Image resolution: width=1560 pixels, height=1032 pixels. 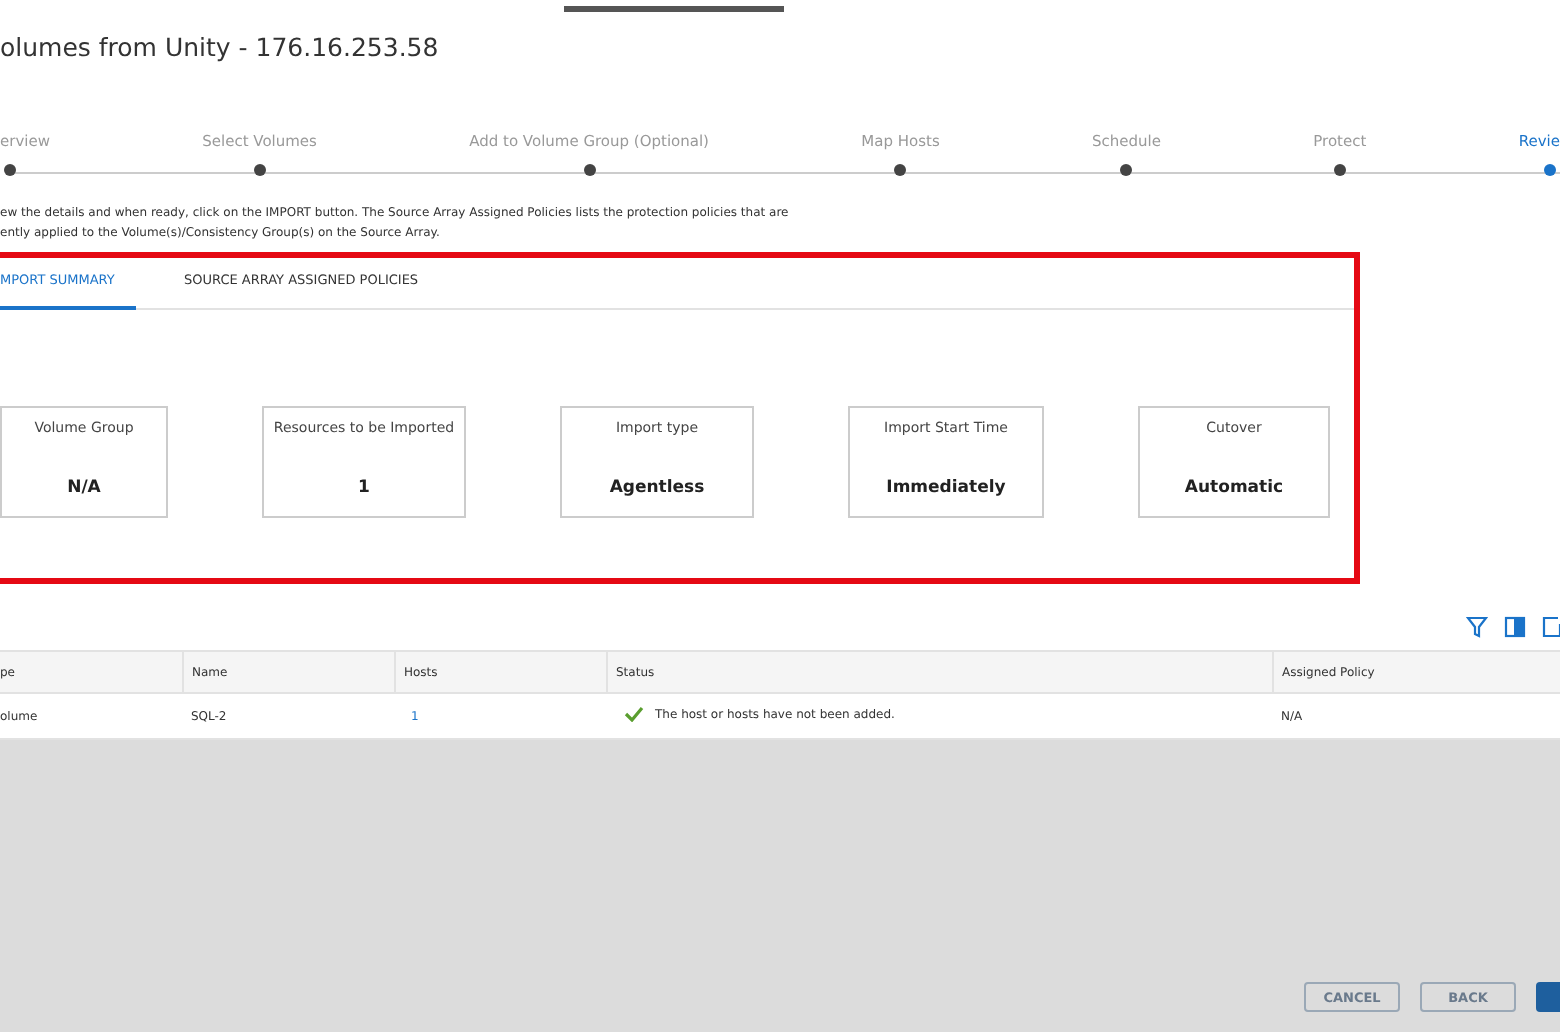 What do you see at coordinates (219, 49) in the screenshot?
I see `window-title: olumes from Unity - 176.16.253.58` at bounding box center [219, 49].